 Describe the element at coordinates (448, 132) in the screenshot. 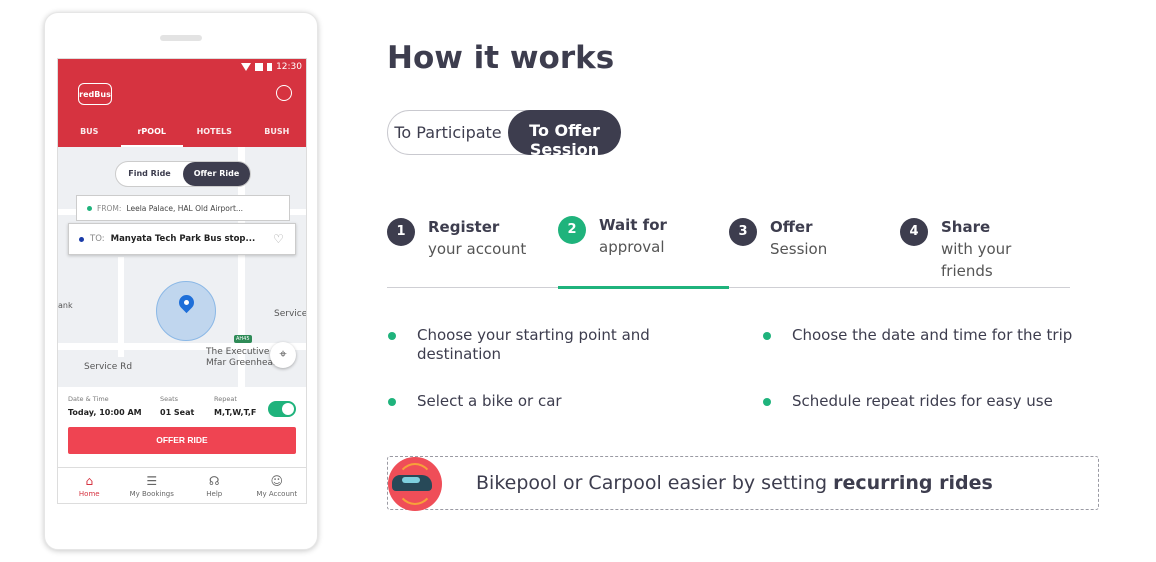

I see `segment-participate: To Participate` at that location.